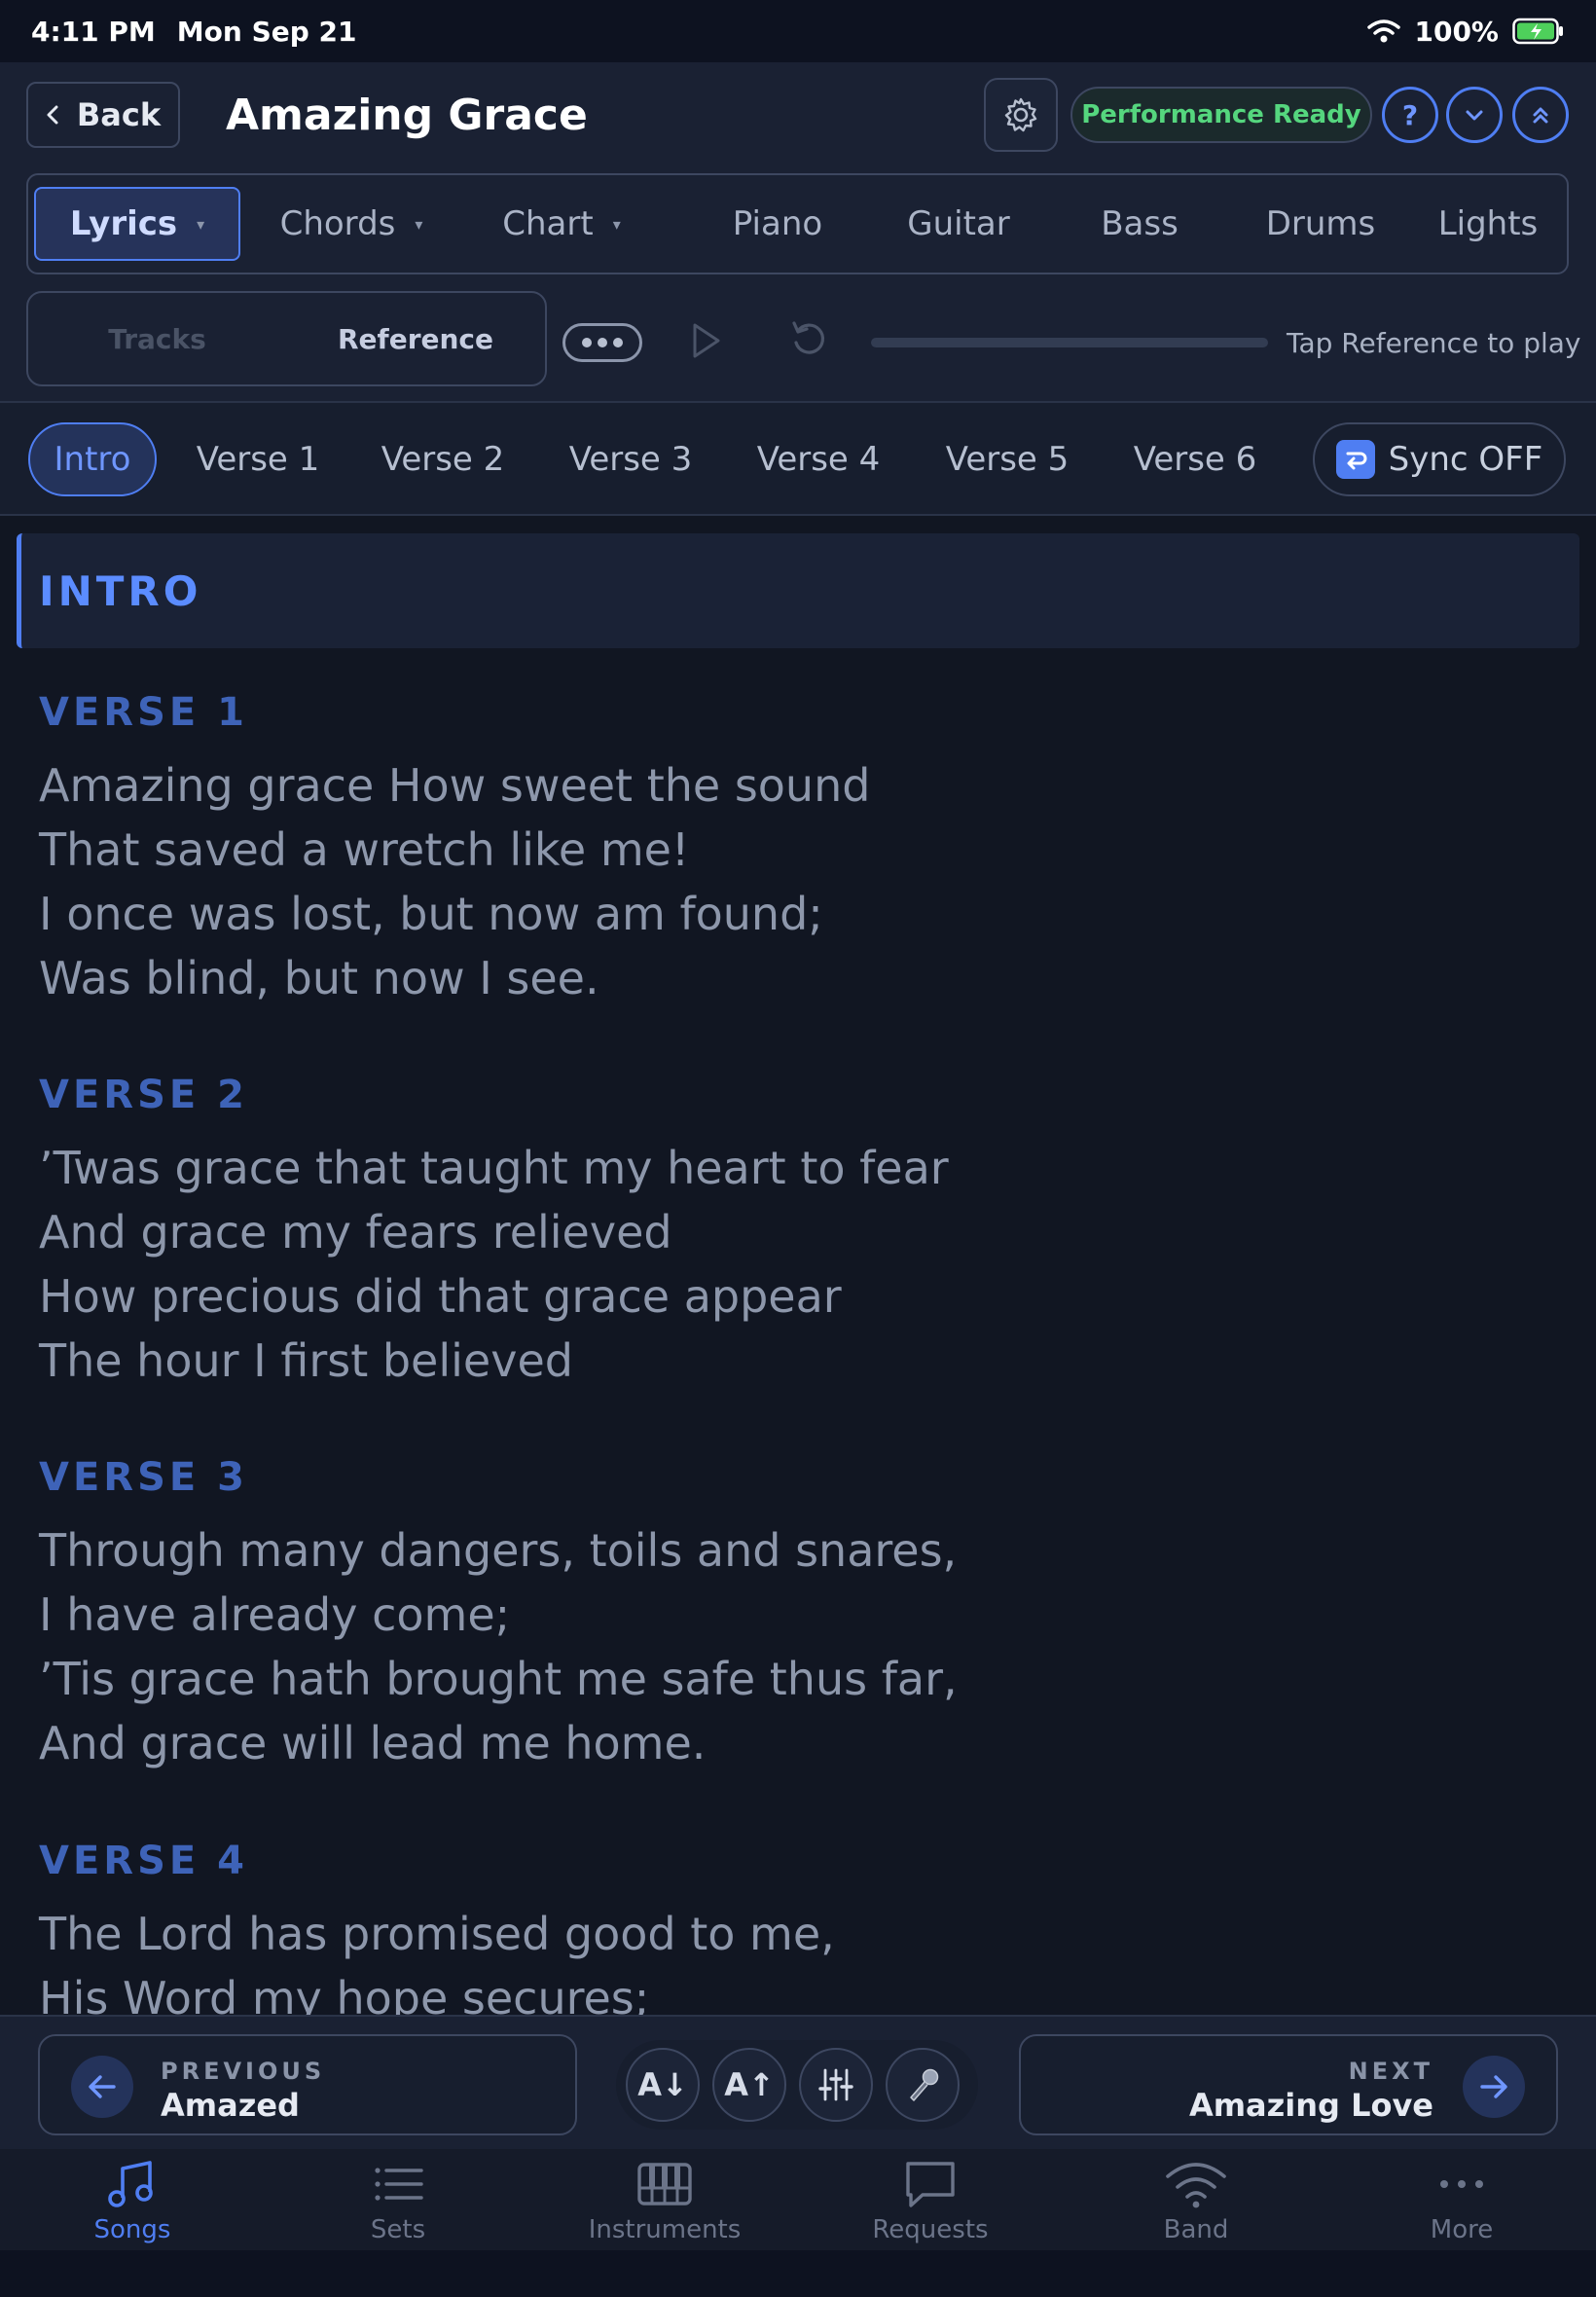 The image size is (1596, 2297). I want to click on tabbar-requests: Requests, so click(930, 2202).